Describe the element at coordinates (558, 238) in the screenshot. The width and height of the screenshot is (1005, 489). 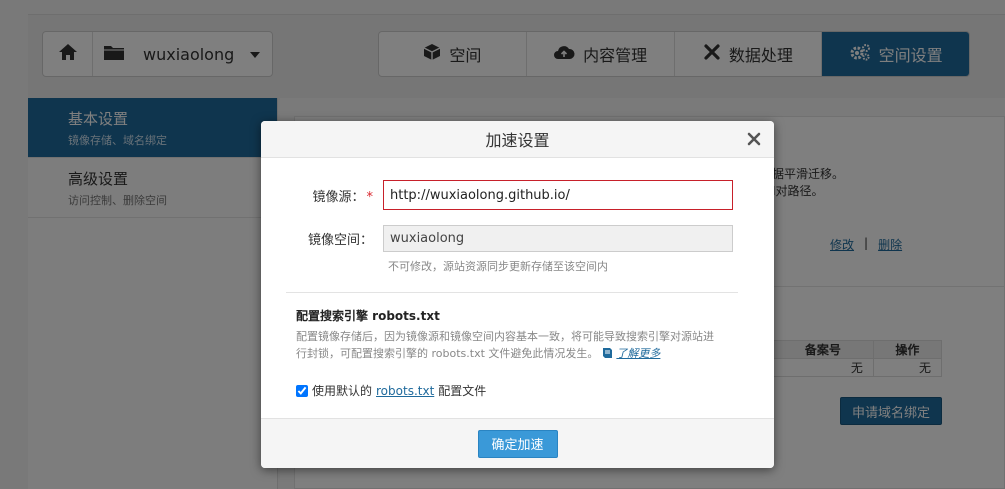
I see `mirror-space-input` at that location.